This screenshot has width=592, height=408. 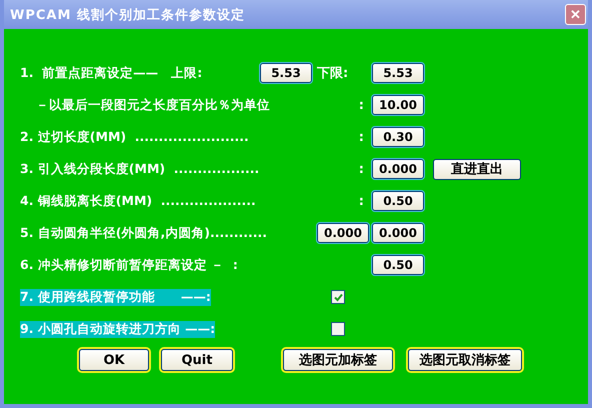 I want to click on input-field: 0.30, so click(x=398, y=137).